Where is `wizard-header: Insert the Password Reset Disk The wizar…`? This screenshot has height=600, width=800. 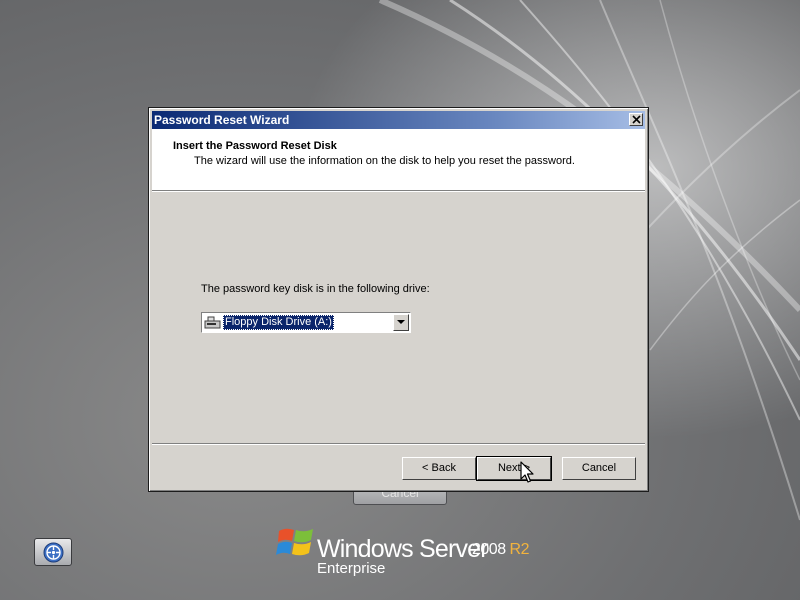 wizard-header: Insert the Password Reset Disk The wizar… is located at coordinates (398, 159).